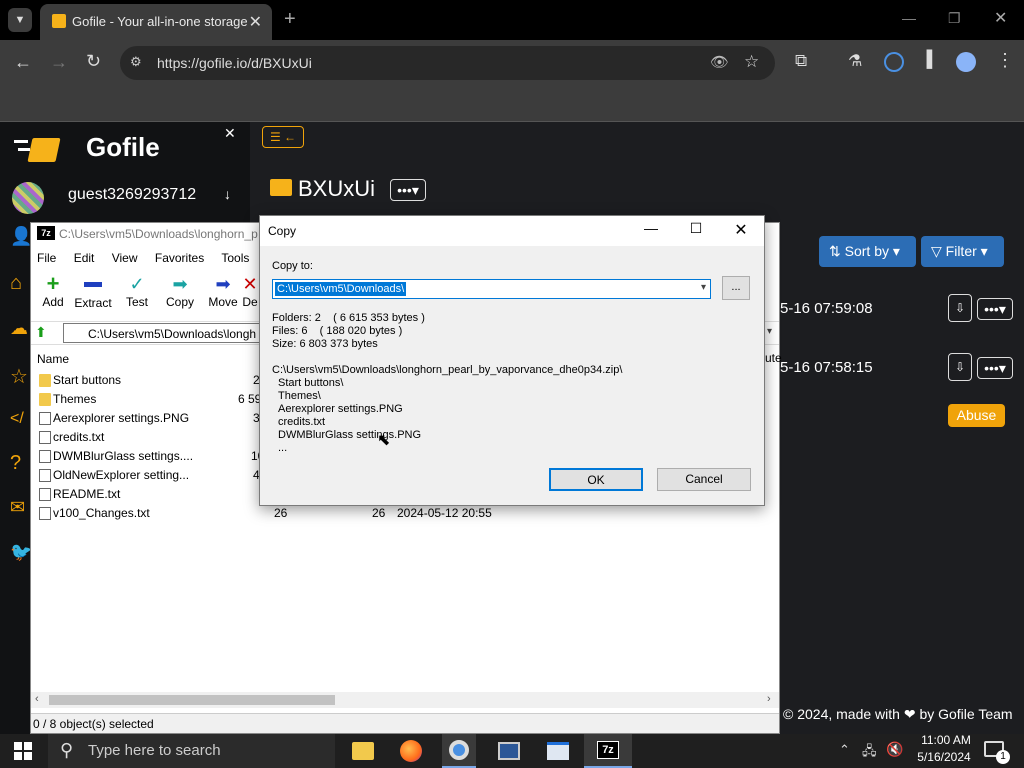  What do you see at coordinates (719, 62) in the screenshot?
I see `eye-off-icon: 👁` at bounding box center [719, 62].